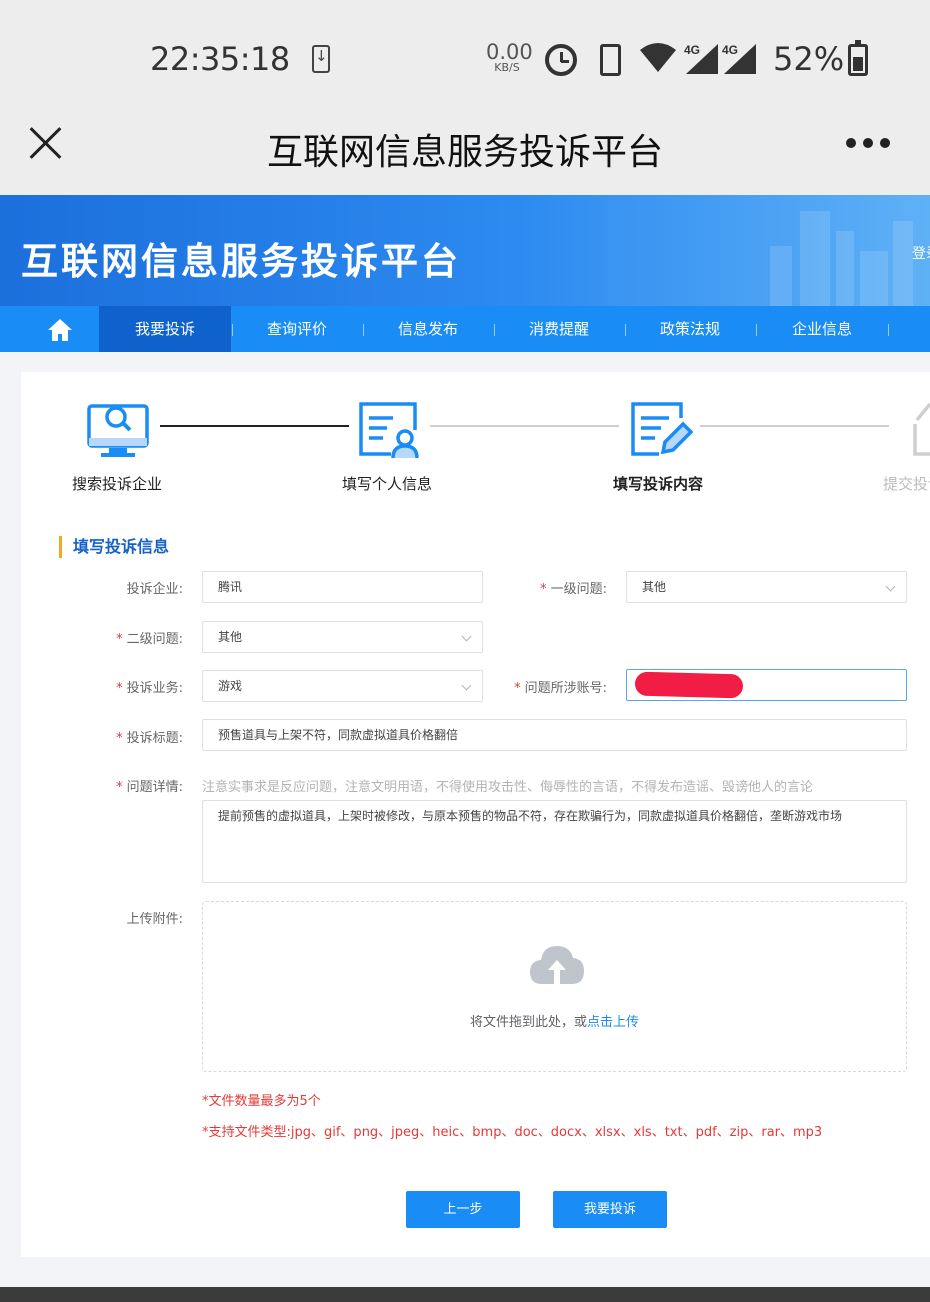 The width and height of the screenshot is (930, 1302). I want to click on nav-item-complaint: 我要投诉, so click(165, 329).